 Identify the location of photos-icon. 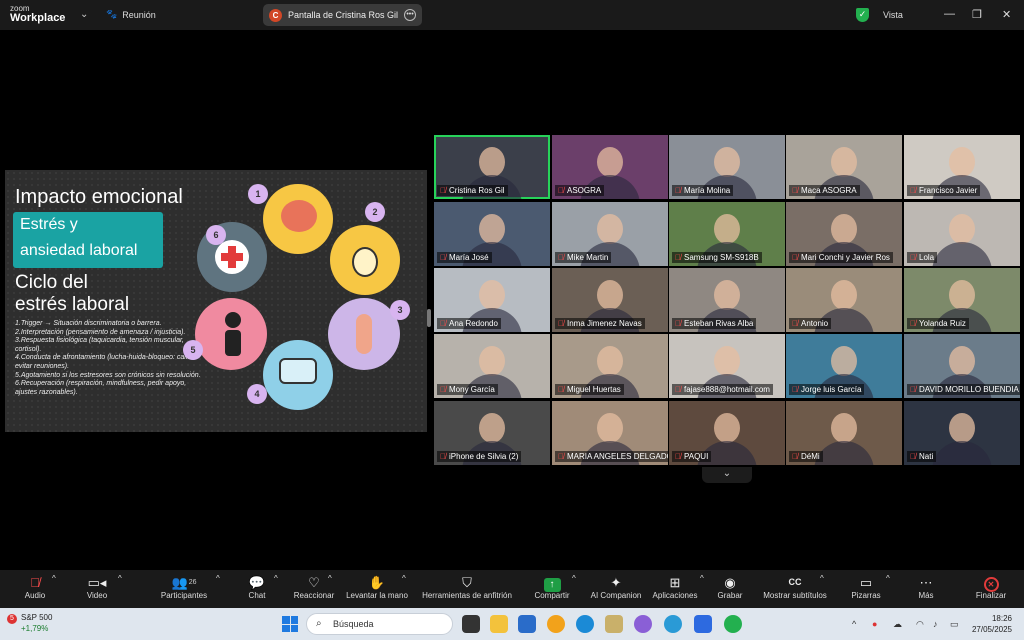
(614, 624).